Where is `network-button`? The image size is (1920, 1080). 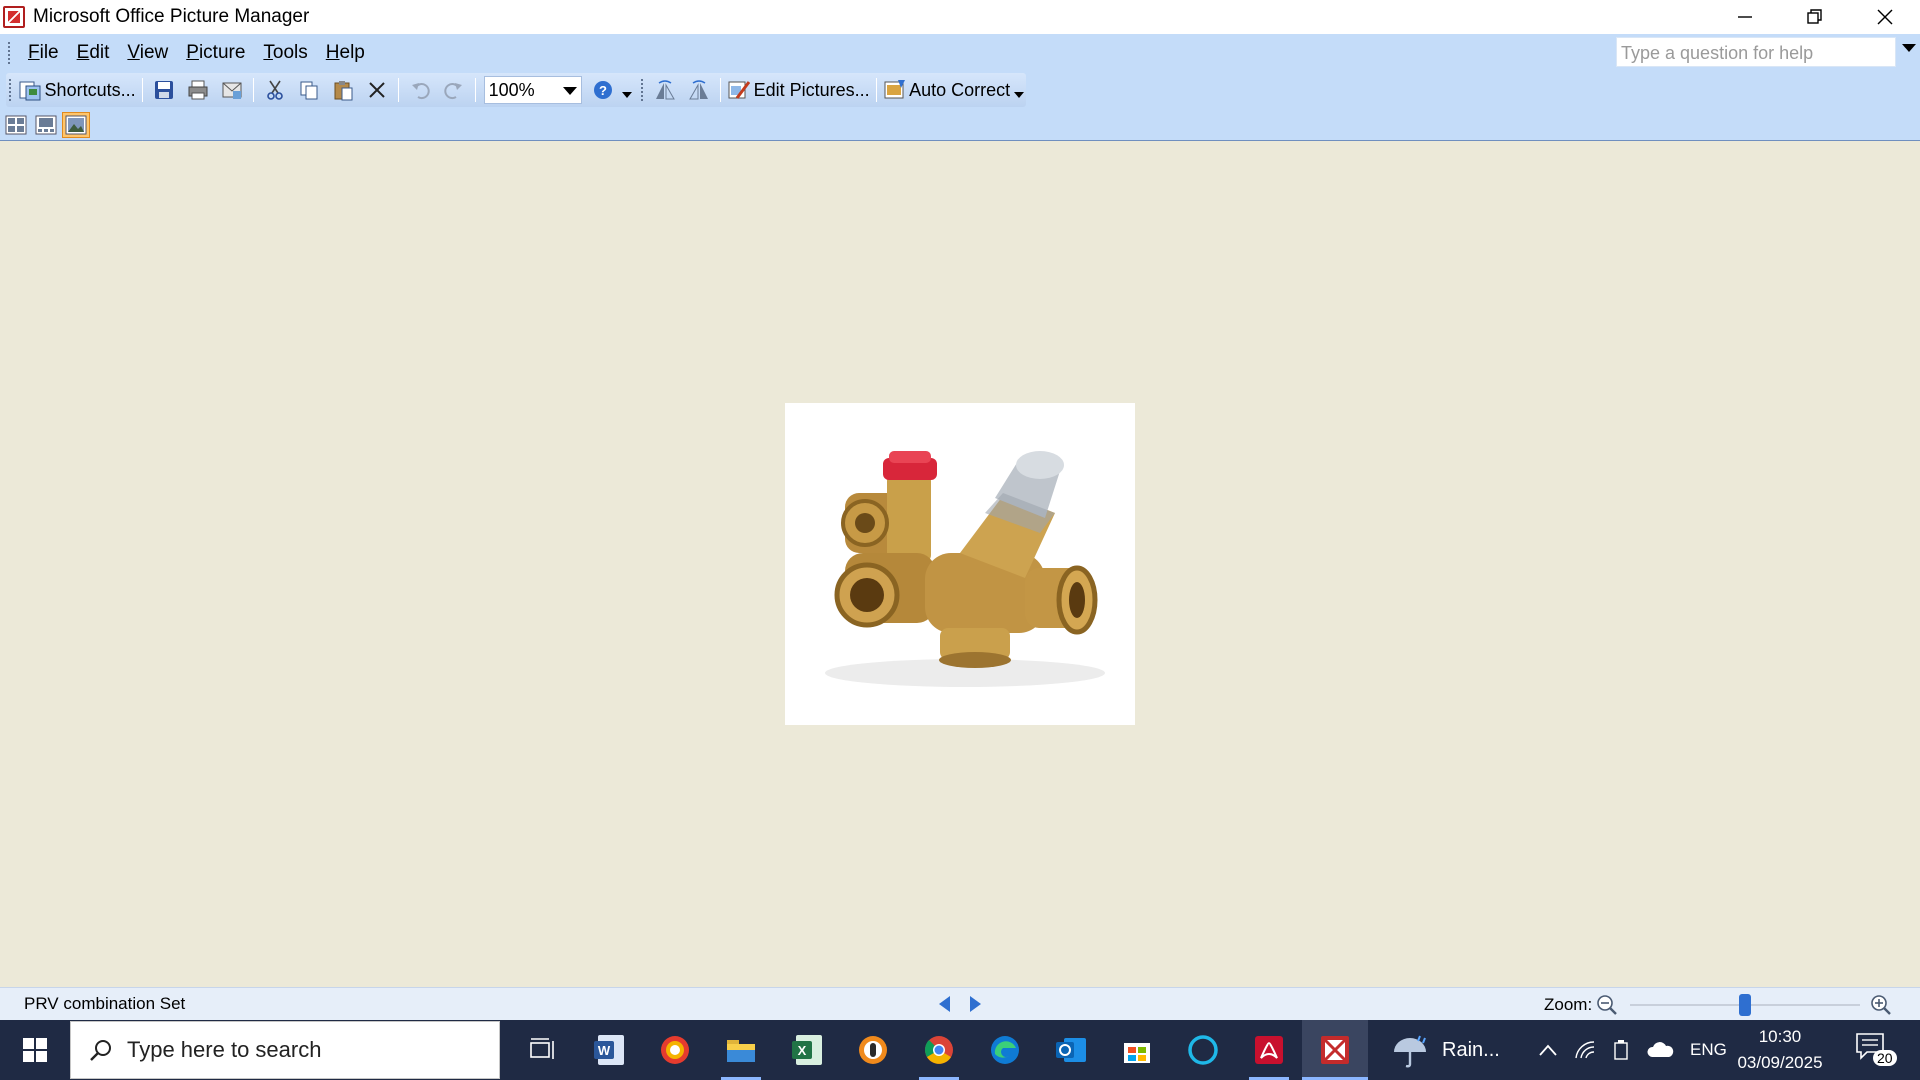
network-button is located at coordinates (1585, 1050).